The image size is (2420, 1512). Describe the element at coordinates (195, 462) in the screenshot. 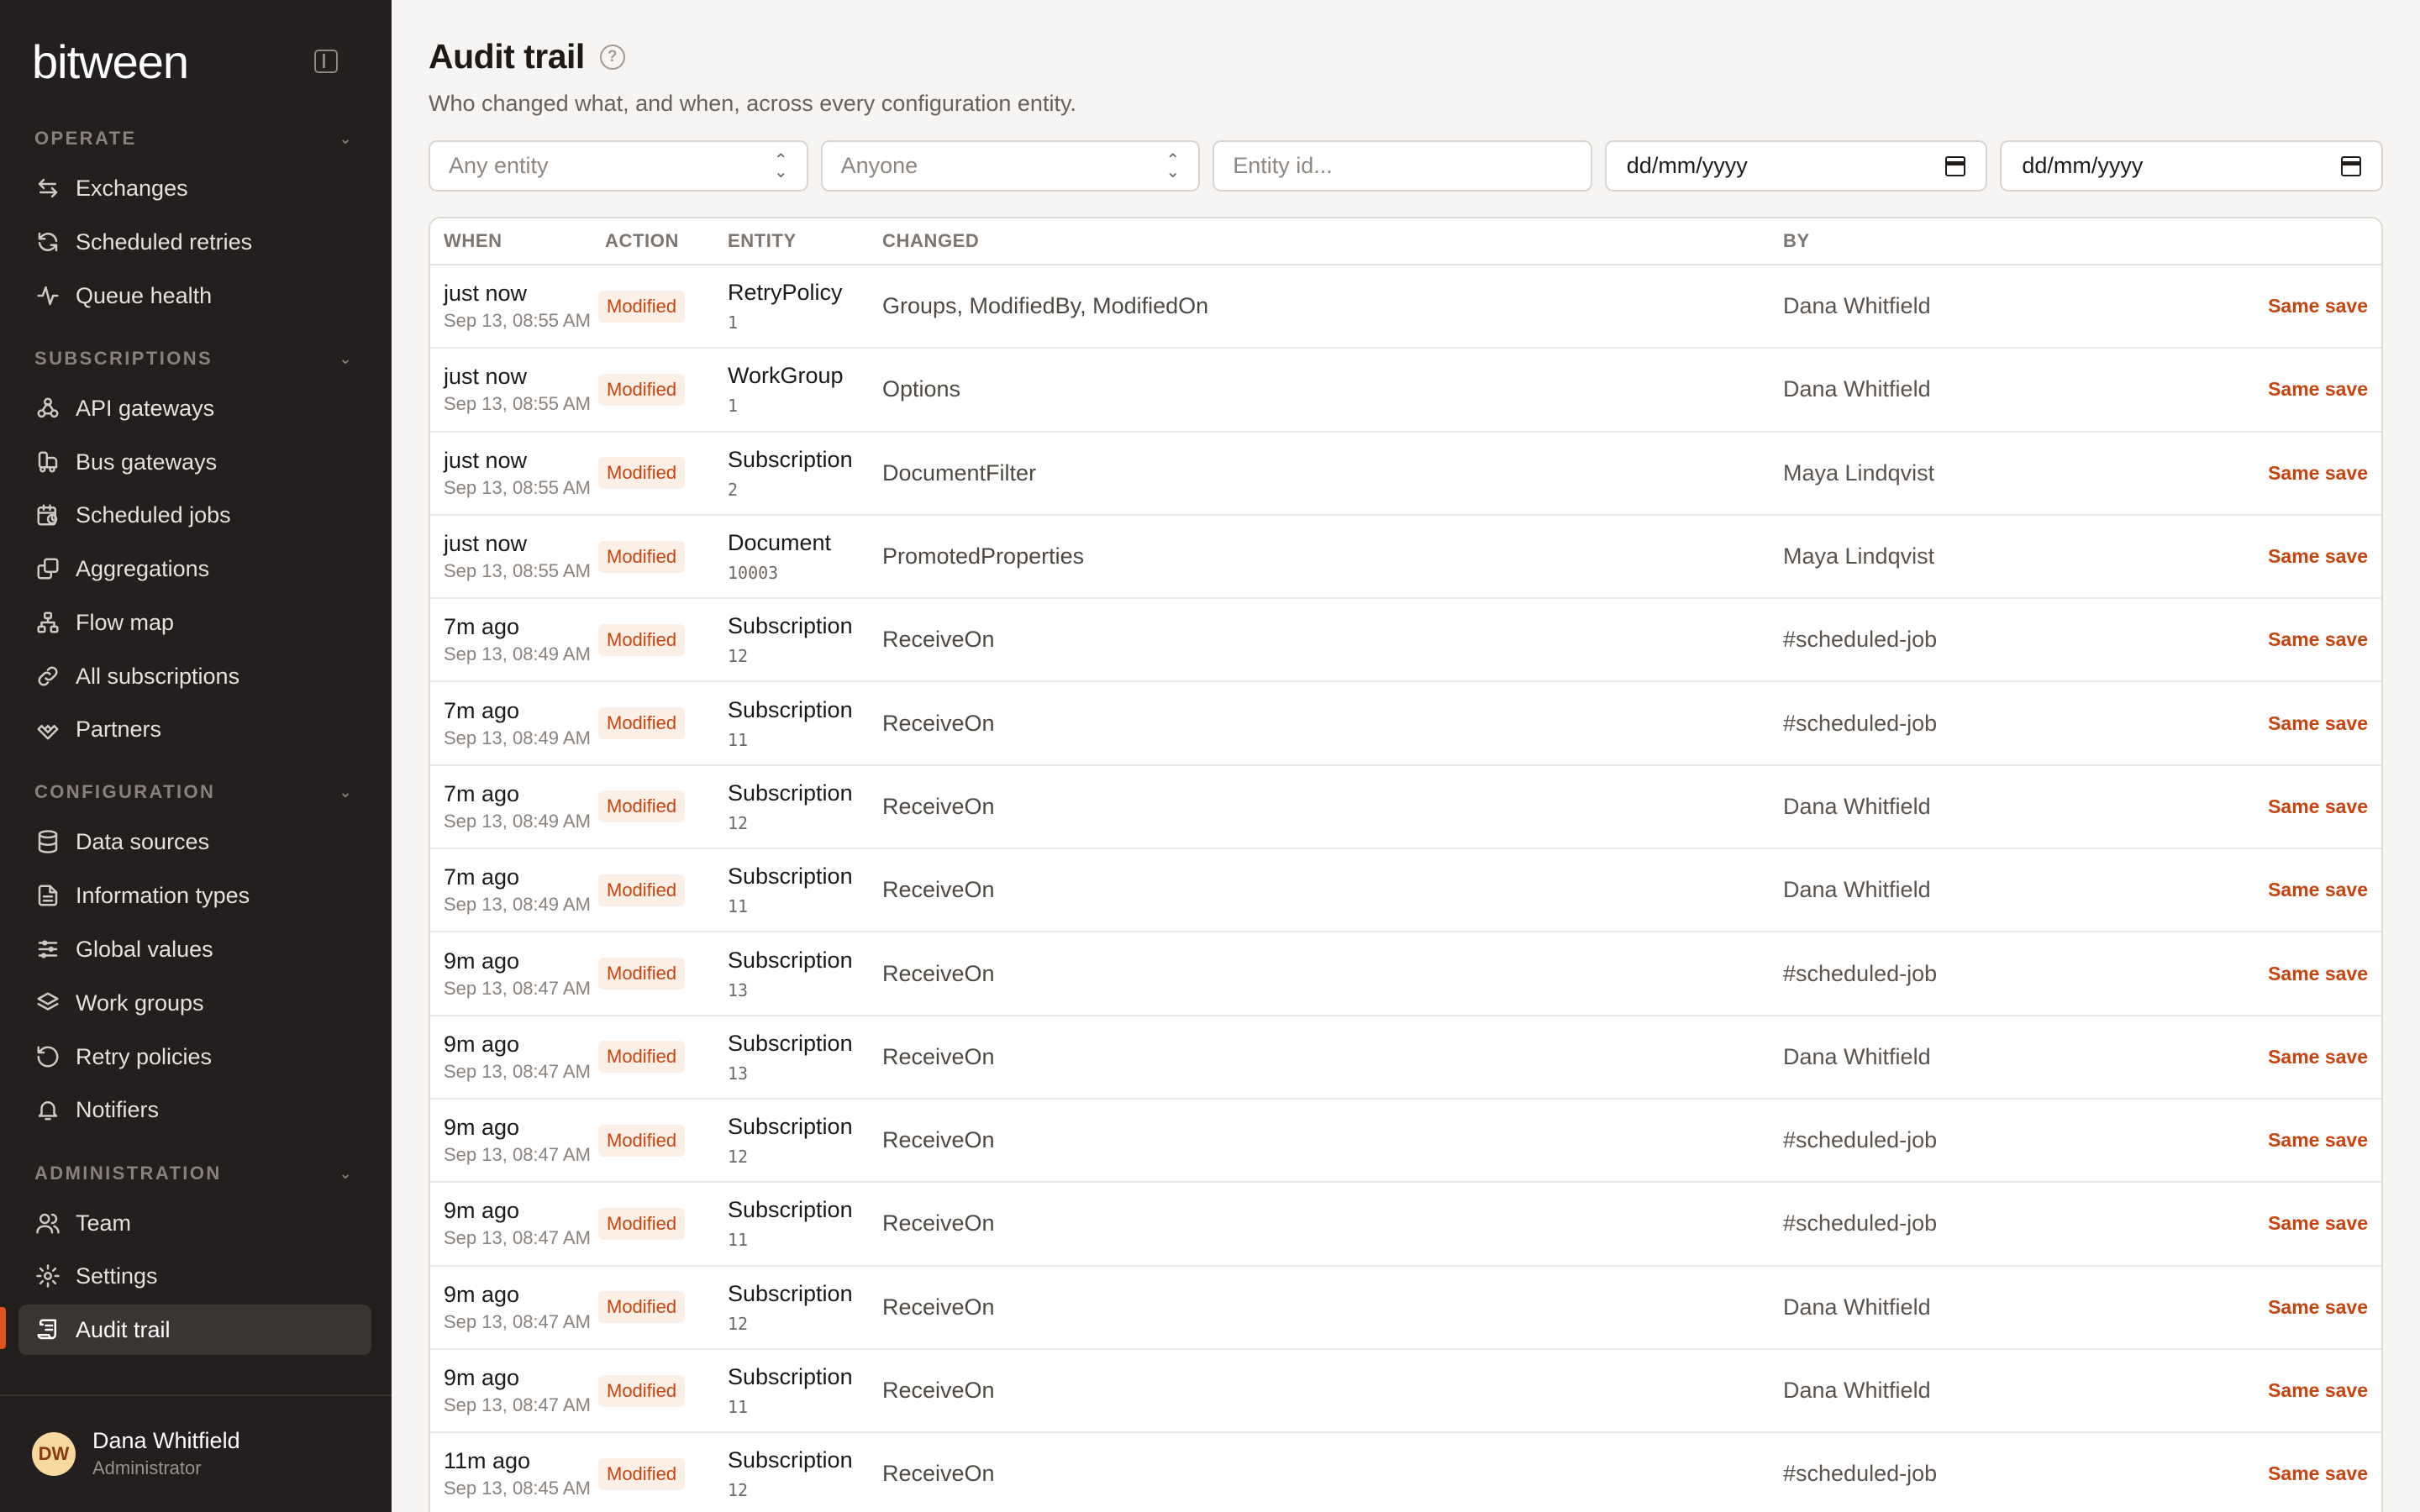

I see `sidebar-item-bus-gateways: Bus gateways` at that location.